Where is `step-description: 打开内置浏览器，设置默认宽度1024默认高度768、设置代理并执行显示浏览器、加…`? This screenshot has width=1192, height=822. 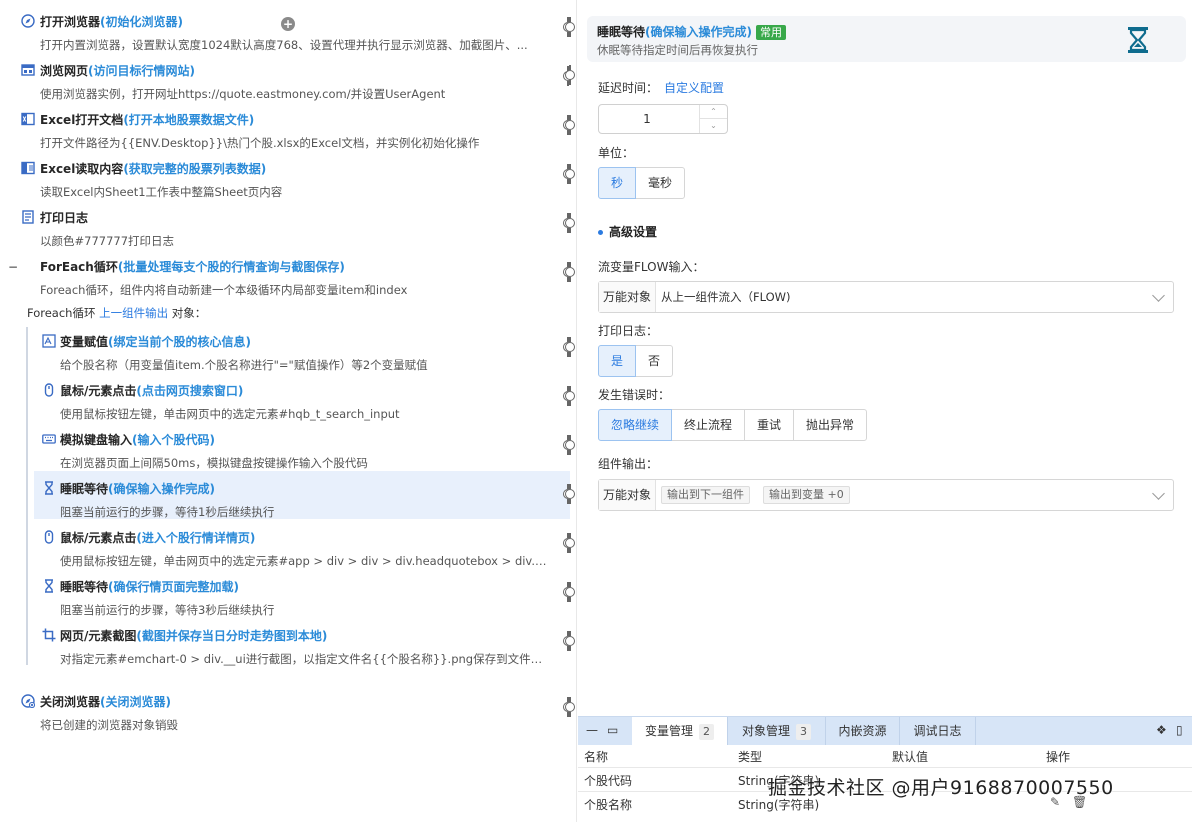
step-description: 打开内置浏览器，设置默认宽度1024默认高度768、设置代理并执行显示浏览器、加… is located at coordinates (284, 45).